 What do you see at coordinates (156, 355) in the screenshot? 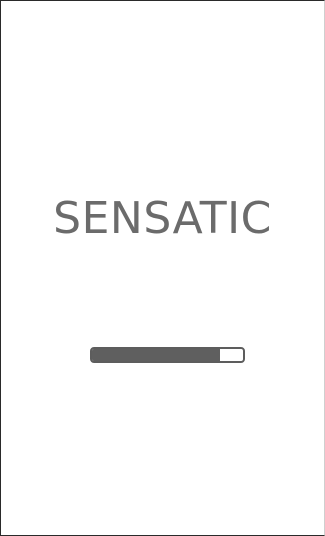
I see `loading-progress-fill` at bounding box center [156, 355].